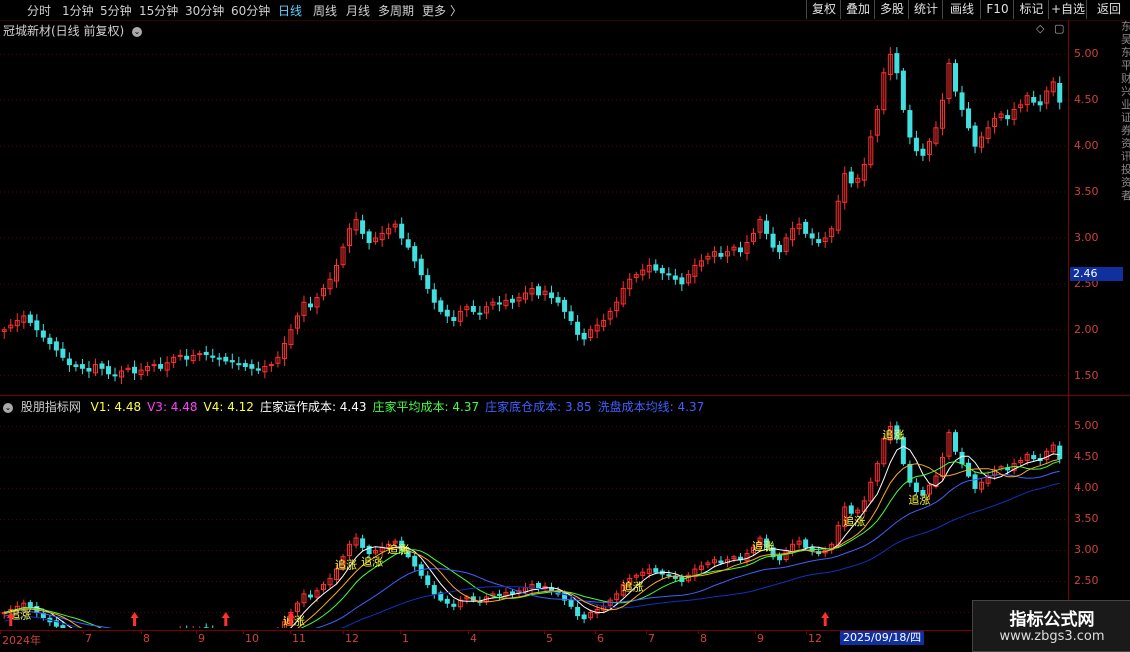 This screenshot has height=652, width=1130. What do you see at coordinates (39, 10) in the screenshot?
I see `period-tab-0: 分时` at bounding box center [39, 10].